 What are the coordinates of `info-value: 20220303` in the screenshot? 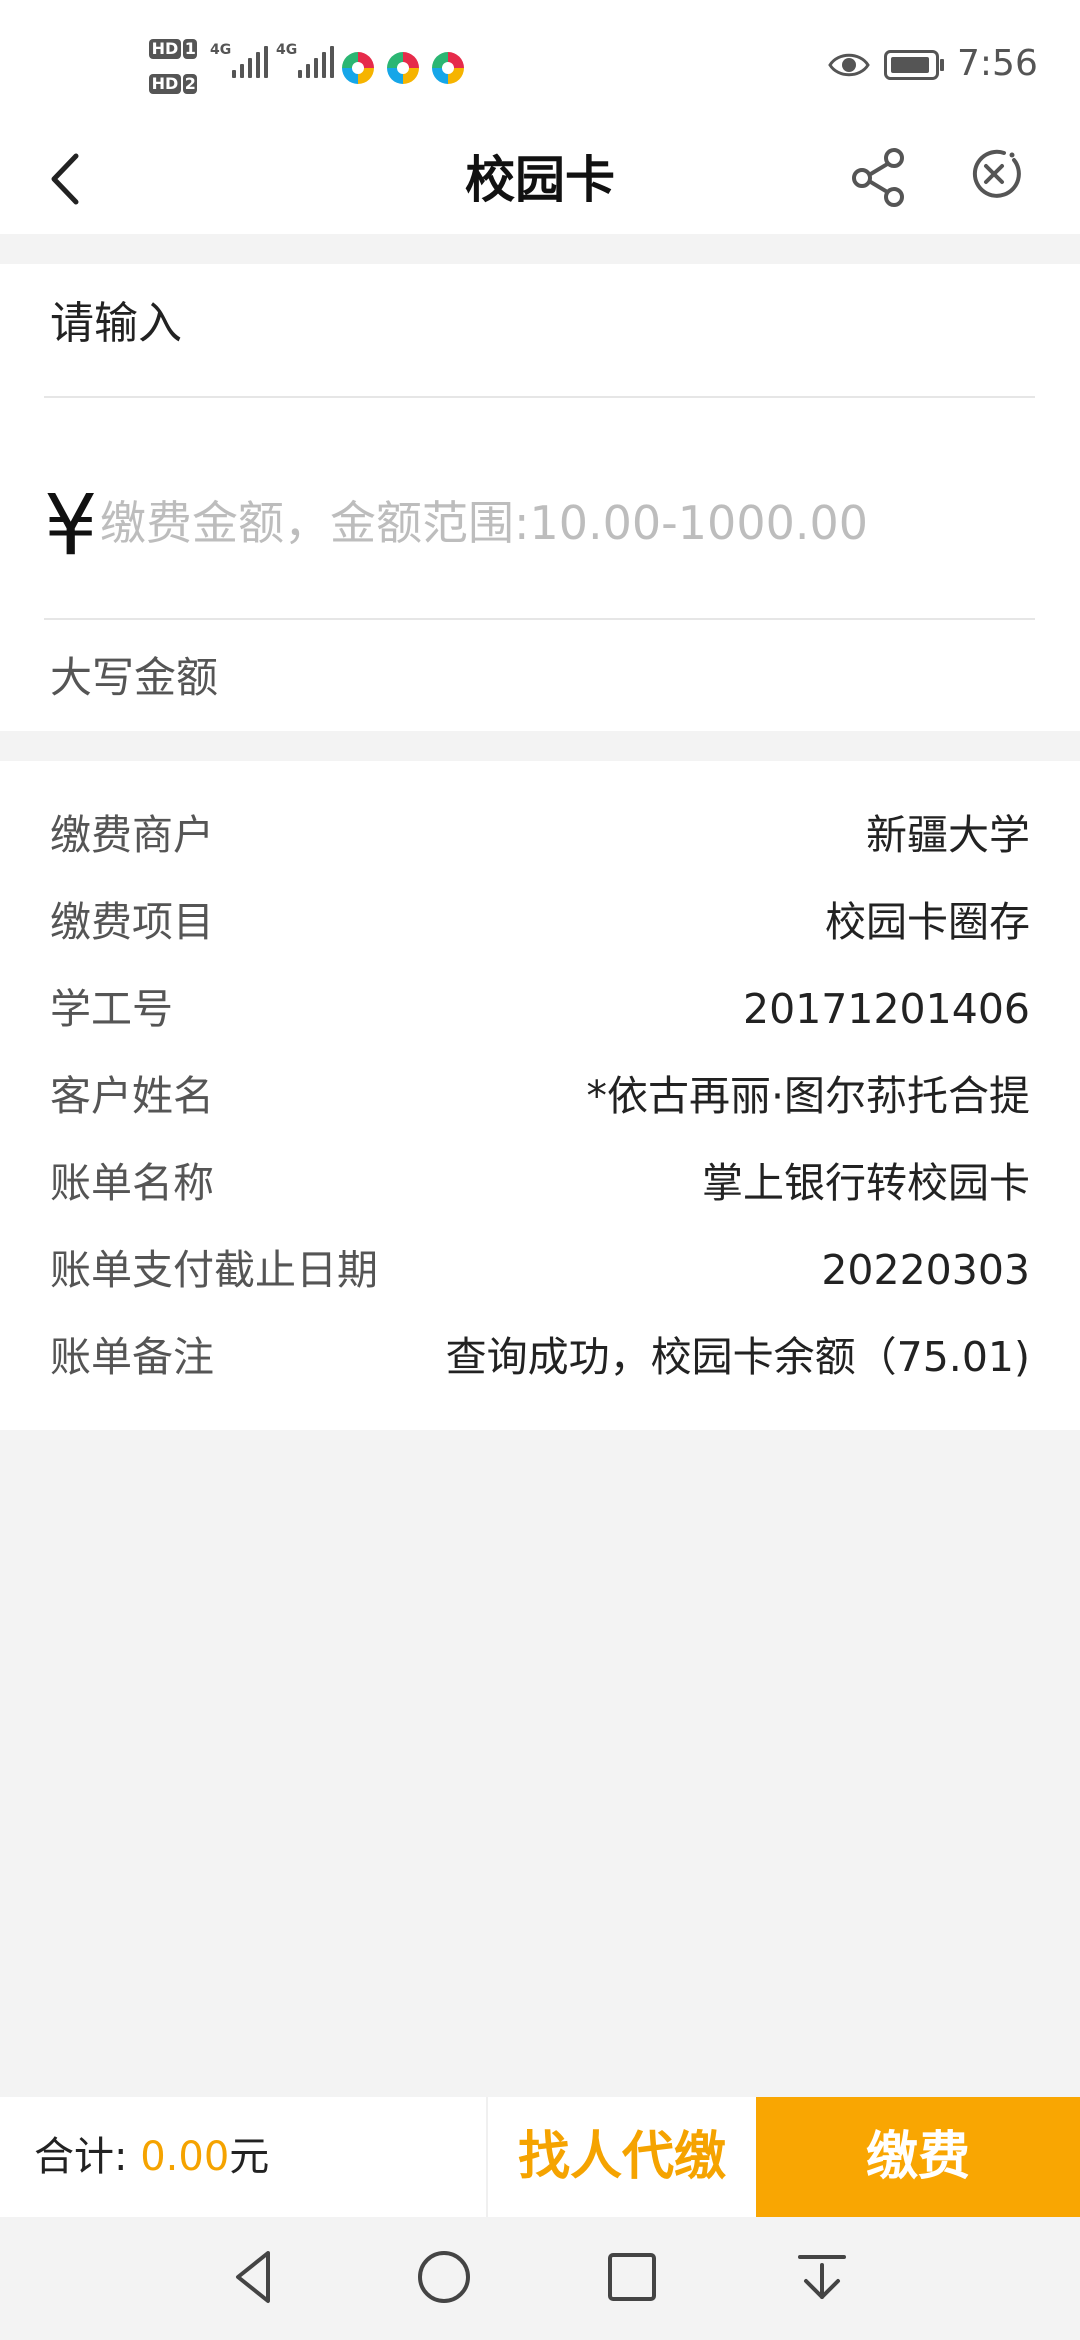 It's located at (925, 1270).